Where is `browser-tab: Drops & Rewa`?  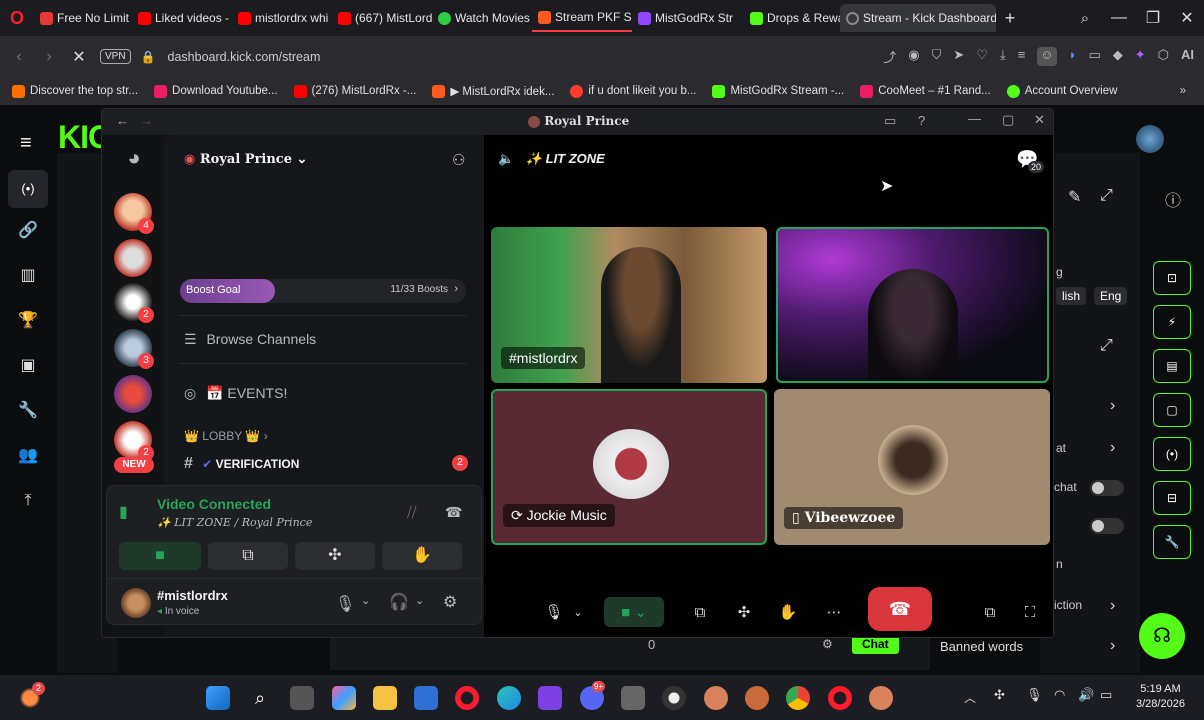
browser-tab: Drops & Rewa is located at coordinates (792, 18).